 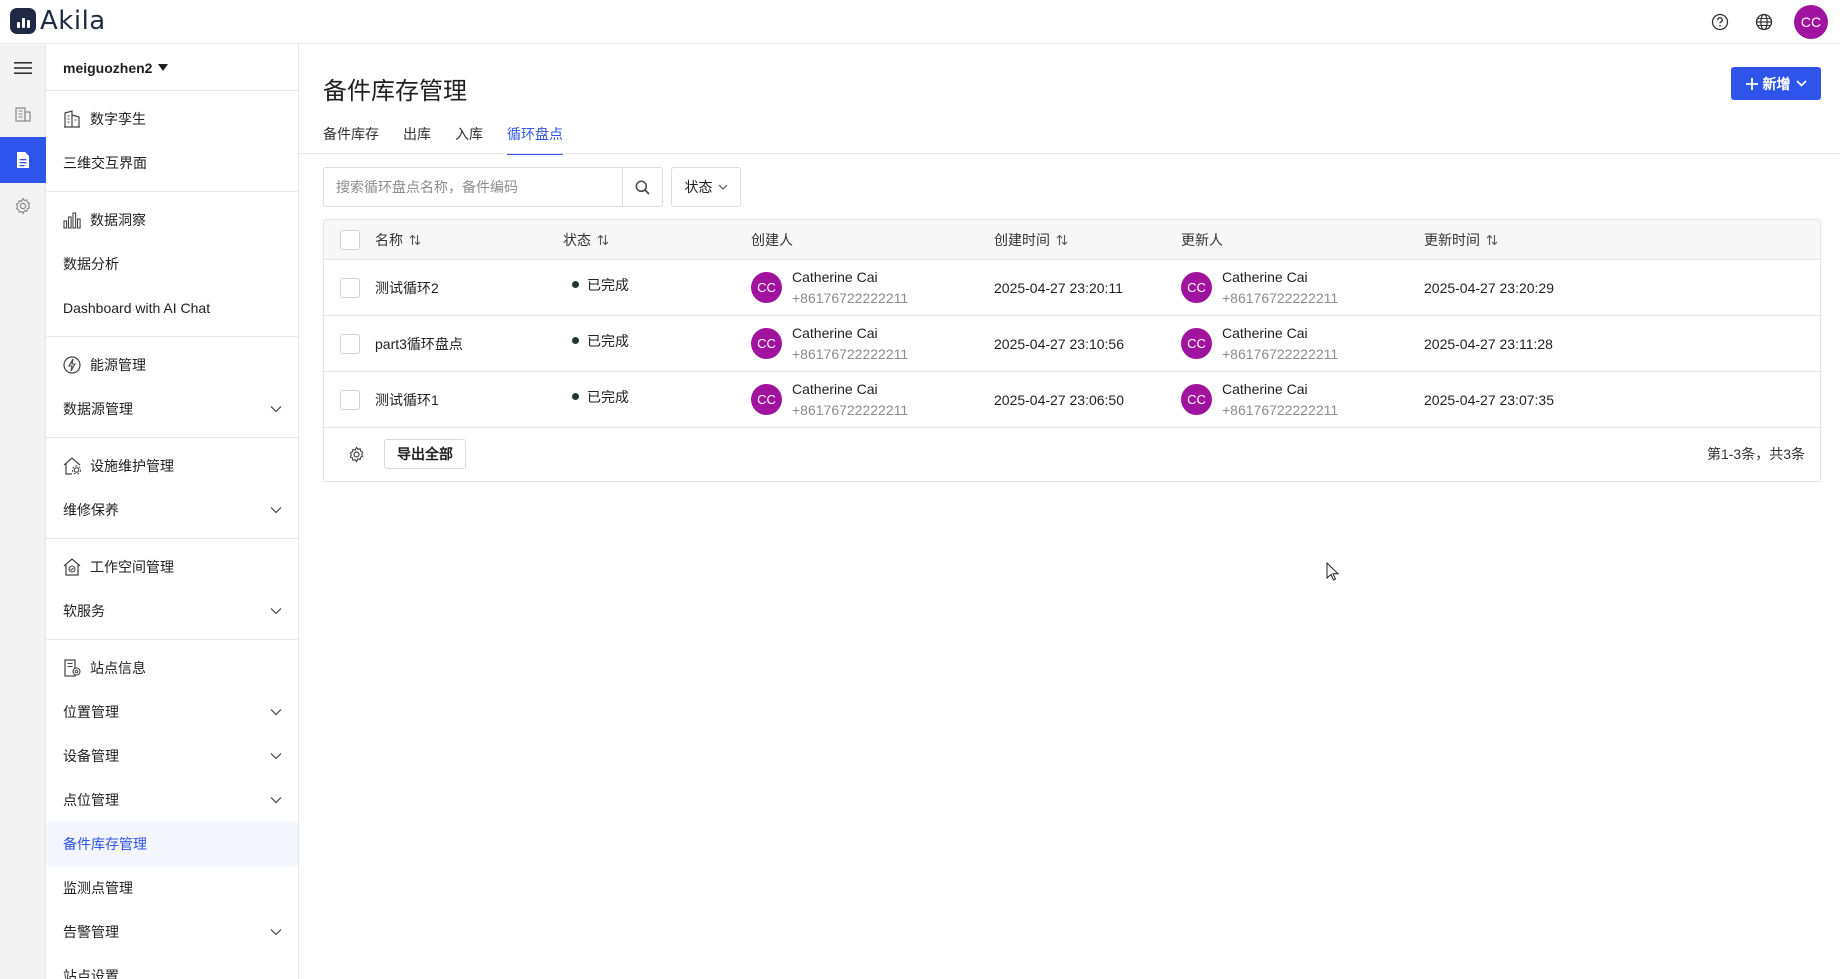 I want to click on sidebar-item-maintenance: 维修保养, so click(x=172, y=510).